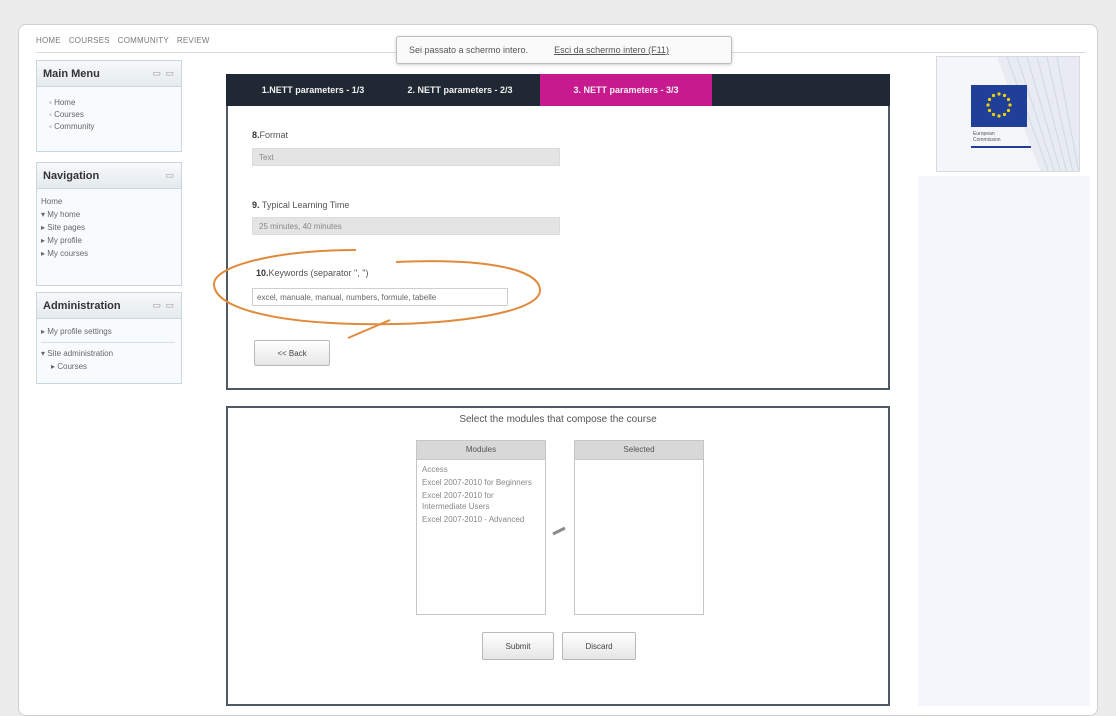  Describe the element at coordinates (626, 90) in the screenshot. I see `tab-nett-3: 3. NETT parameters - 3/3` at that location.